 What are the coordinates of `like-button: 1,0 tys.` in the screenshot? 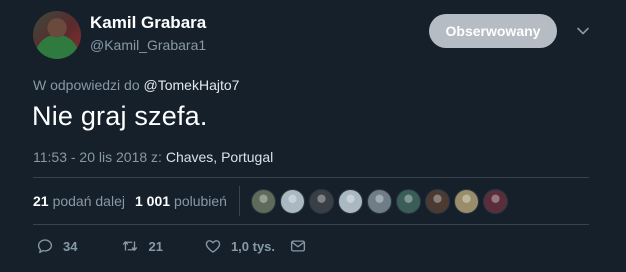 It's located at (239, 246).